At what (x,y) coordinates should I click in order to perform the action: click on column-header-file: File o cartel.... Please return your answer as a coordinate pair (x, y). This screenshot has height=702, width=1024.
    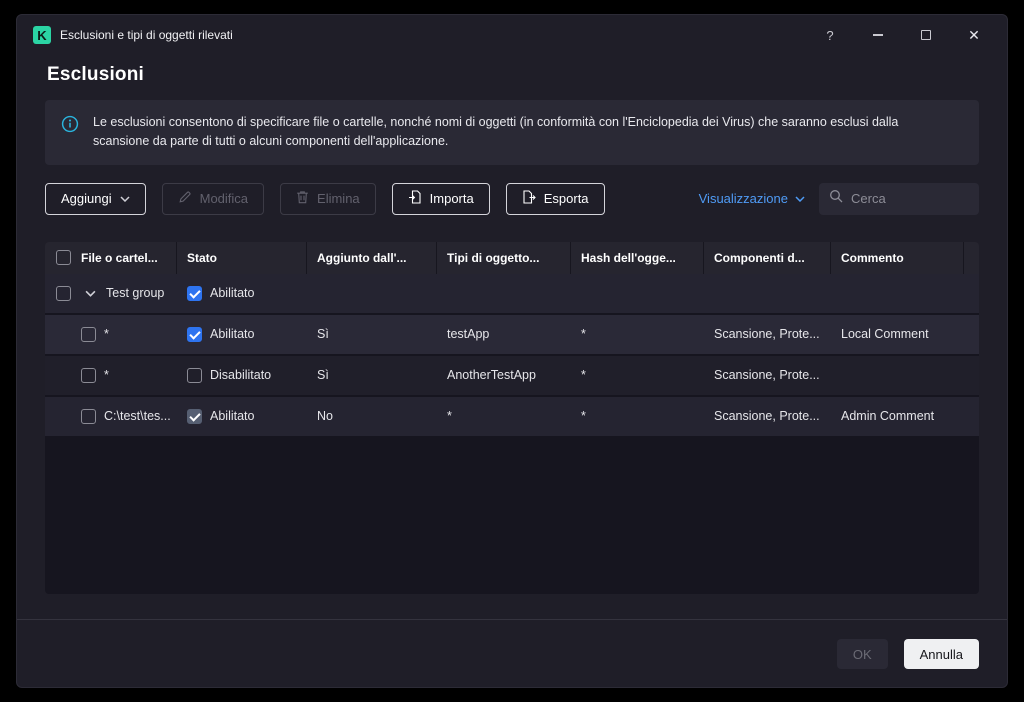
    Looking at the image, I should click on (129, 257).